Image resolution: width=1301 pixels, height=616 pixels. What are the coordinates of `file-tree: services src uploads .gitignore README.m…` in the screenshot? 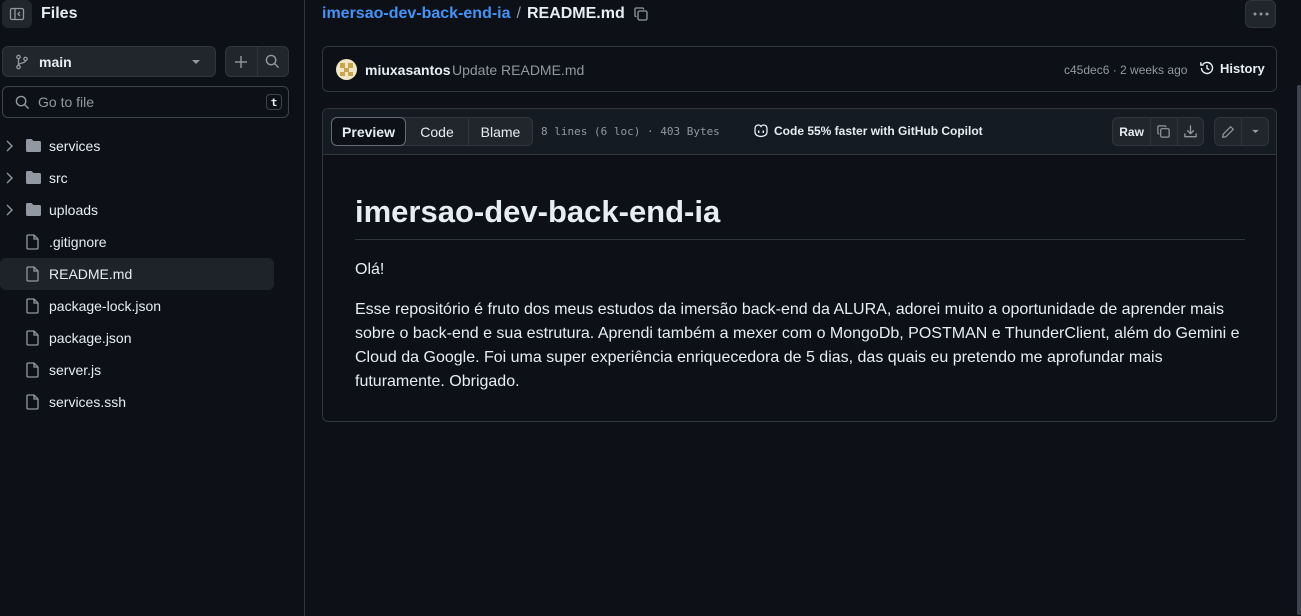 It's located at (152, 274).